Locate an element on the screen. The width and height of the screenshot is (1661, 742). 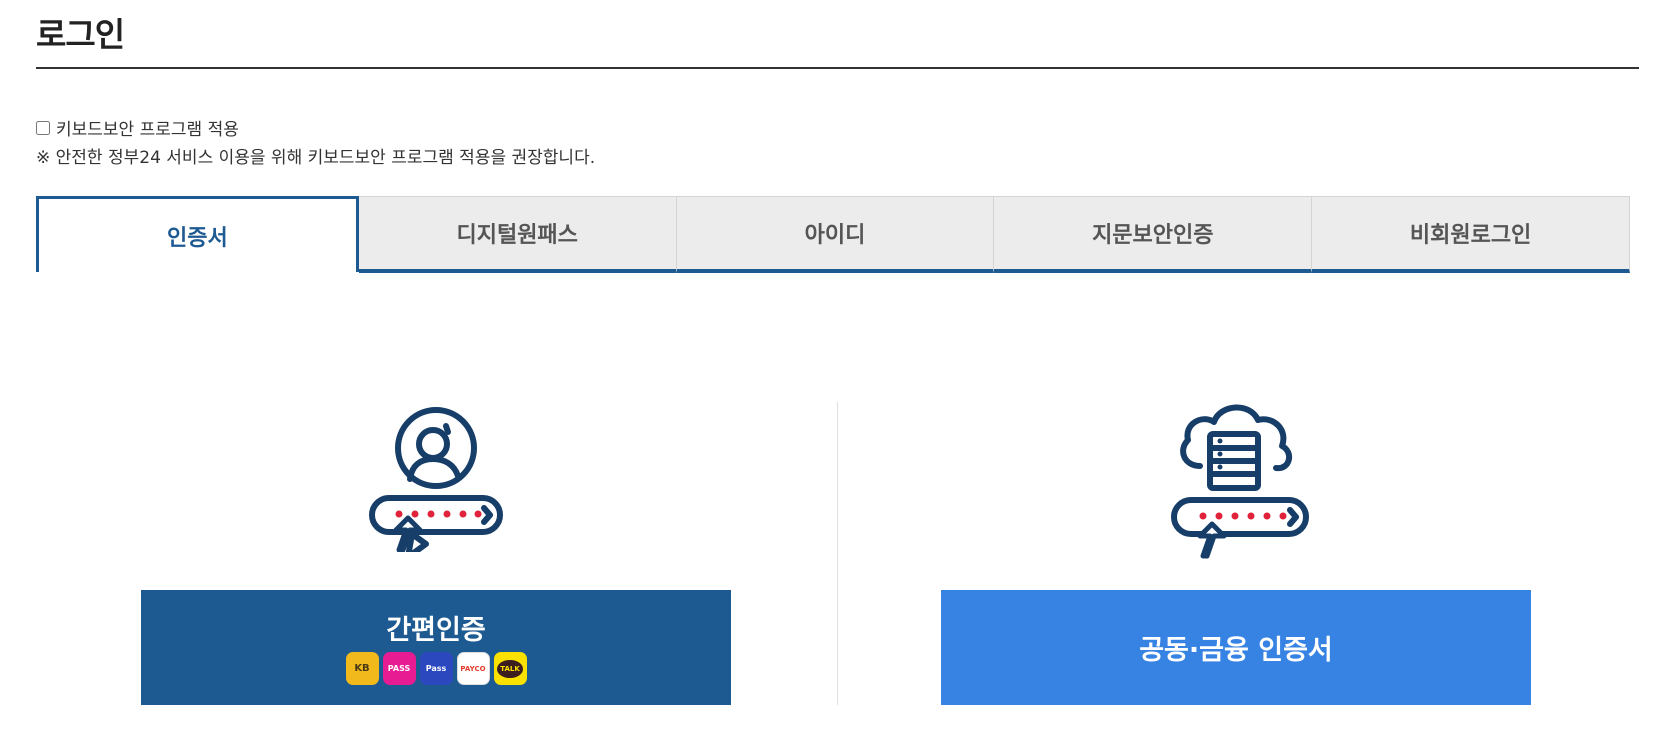
provider-icons: KB PASS Pass PAYCO TALK is located at coordinates (436, 668).